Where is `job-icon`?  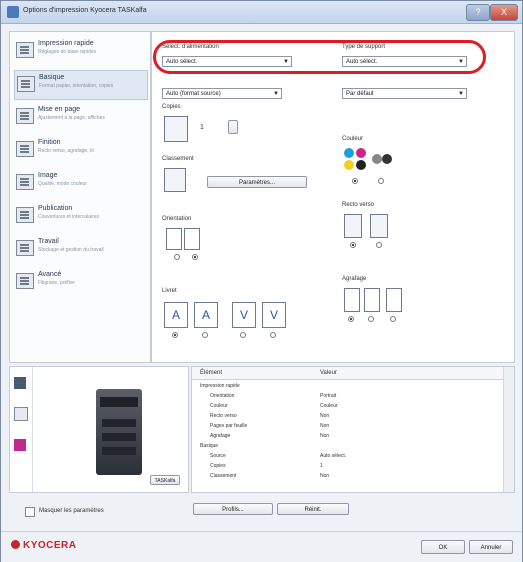
job-icon is located at coordinates (25, 248).